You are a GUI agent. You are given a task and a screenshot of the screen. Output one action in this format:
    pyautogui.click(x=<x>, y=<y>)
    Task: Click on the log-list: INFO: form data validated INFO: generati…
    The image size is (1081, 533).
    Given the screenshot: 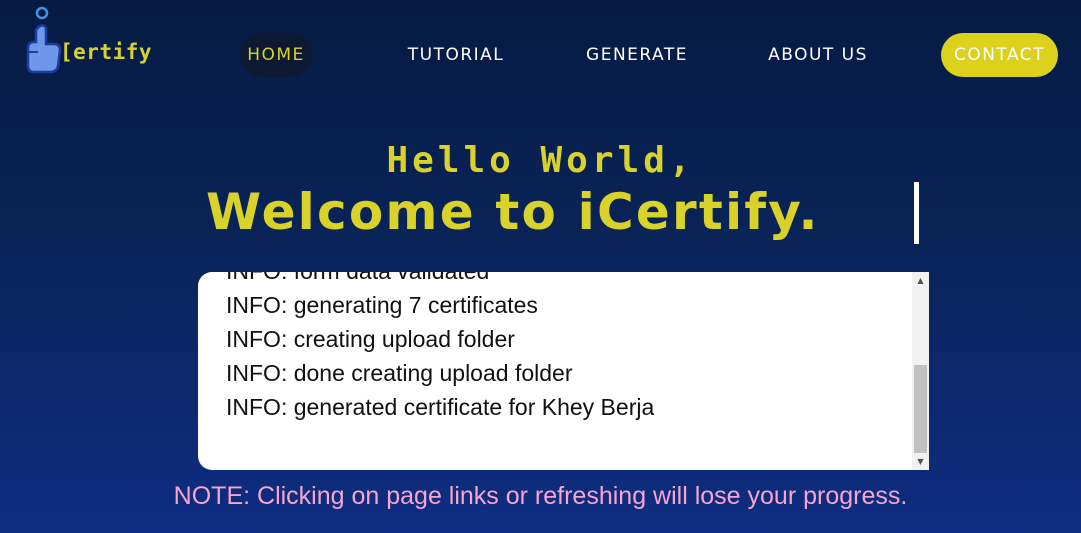 What is the action you would take?
    pyautogui.click(x=440, y=348)
    